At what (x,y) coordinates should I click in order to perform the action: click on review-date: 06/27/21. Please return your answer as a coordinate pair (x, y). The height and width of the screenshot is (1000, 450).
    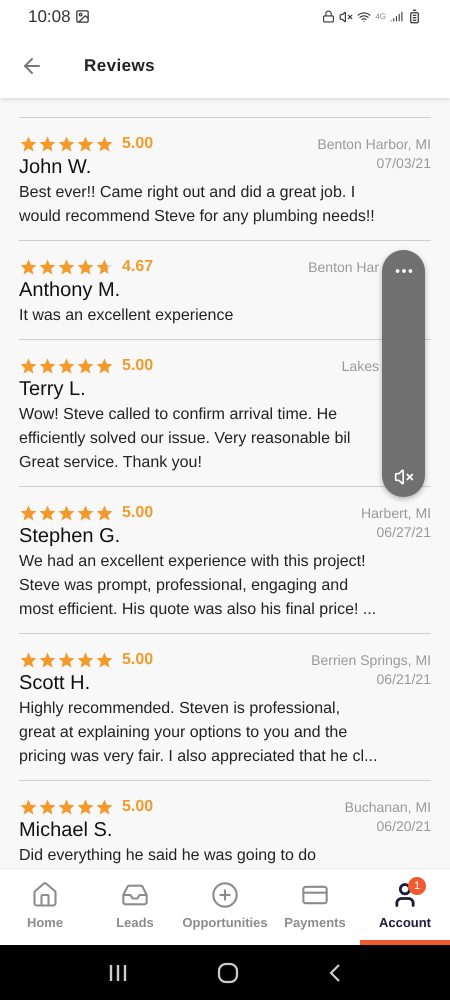
    Looking at the image, I should click on (403, 532).